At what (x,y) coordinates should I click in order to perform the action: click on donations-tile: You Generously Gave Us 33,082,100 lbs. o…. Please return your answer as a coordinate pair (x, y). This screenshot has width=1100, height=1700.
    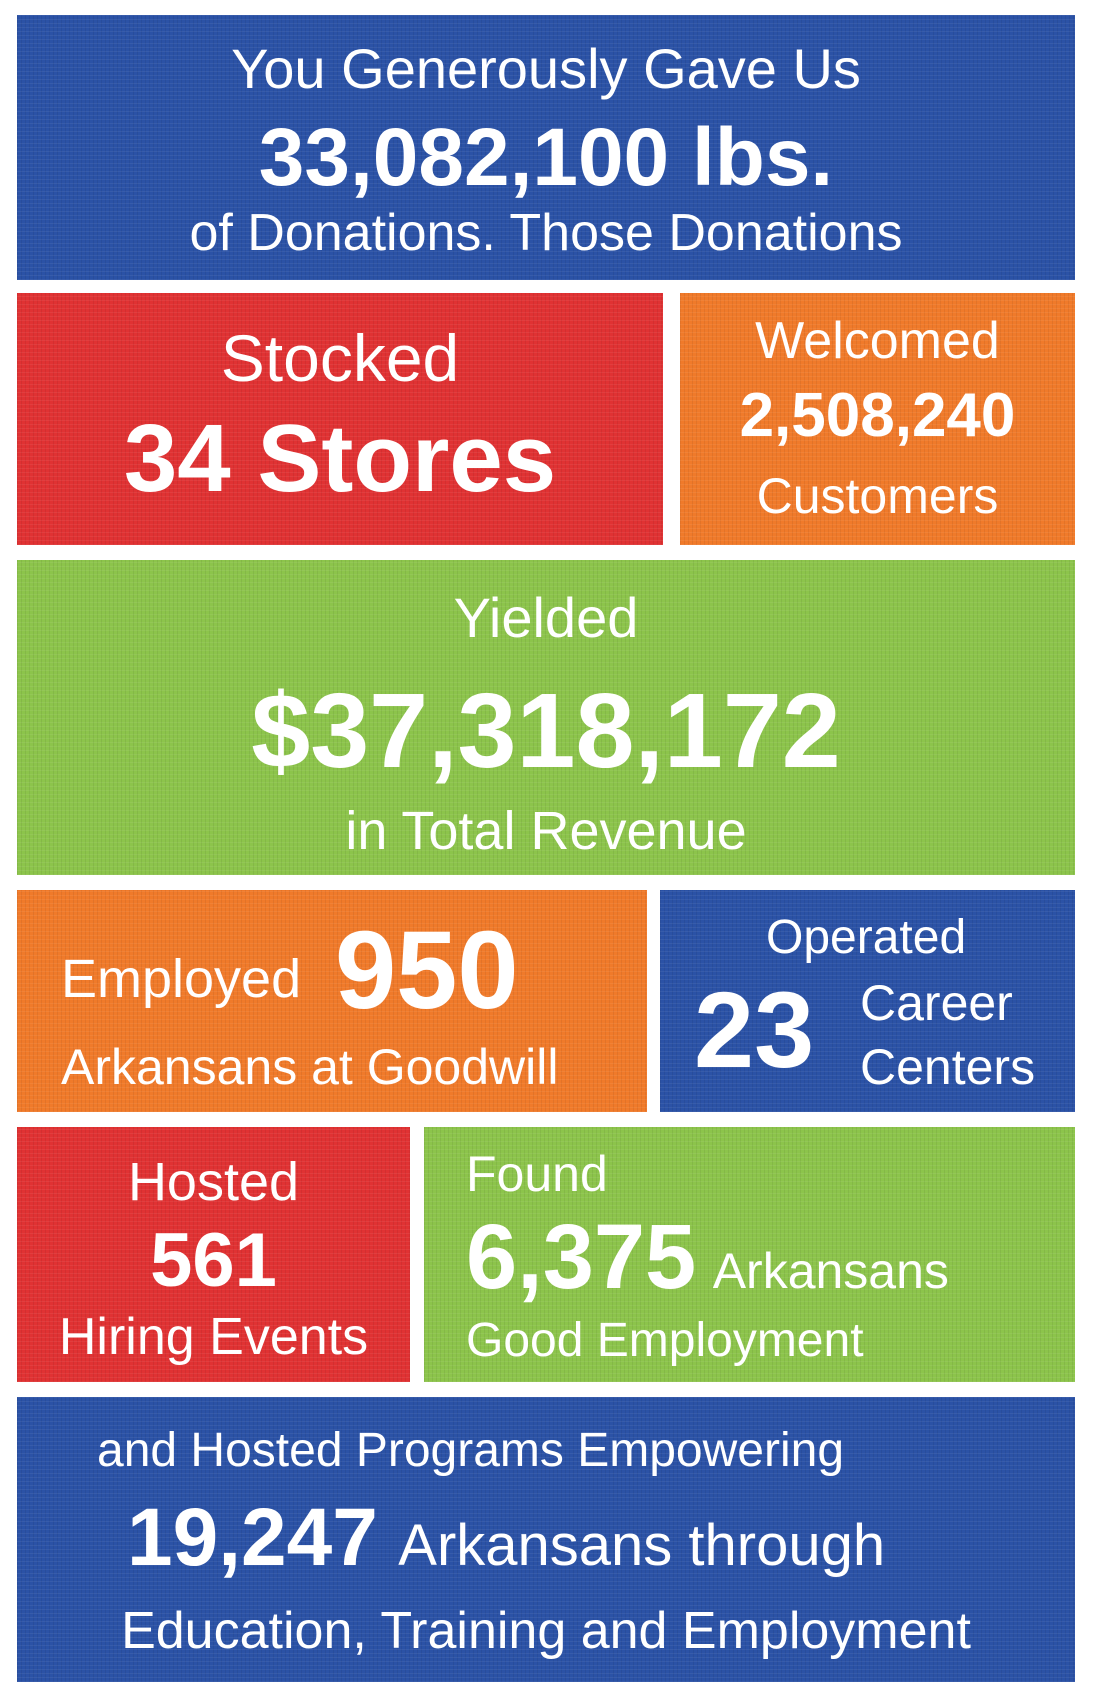
    Looking at the image, I should click on (546, 147).